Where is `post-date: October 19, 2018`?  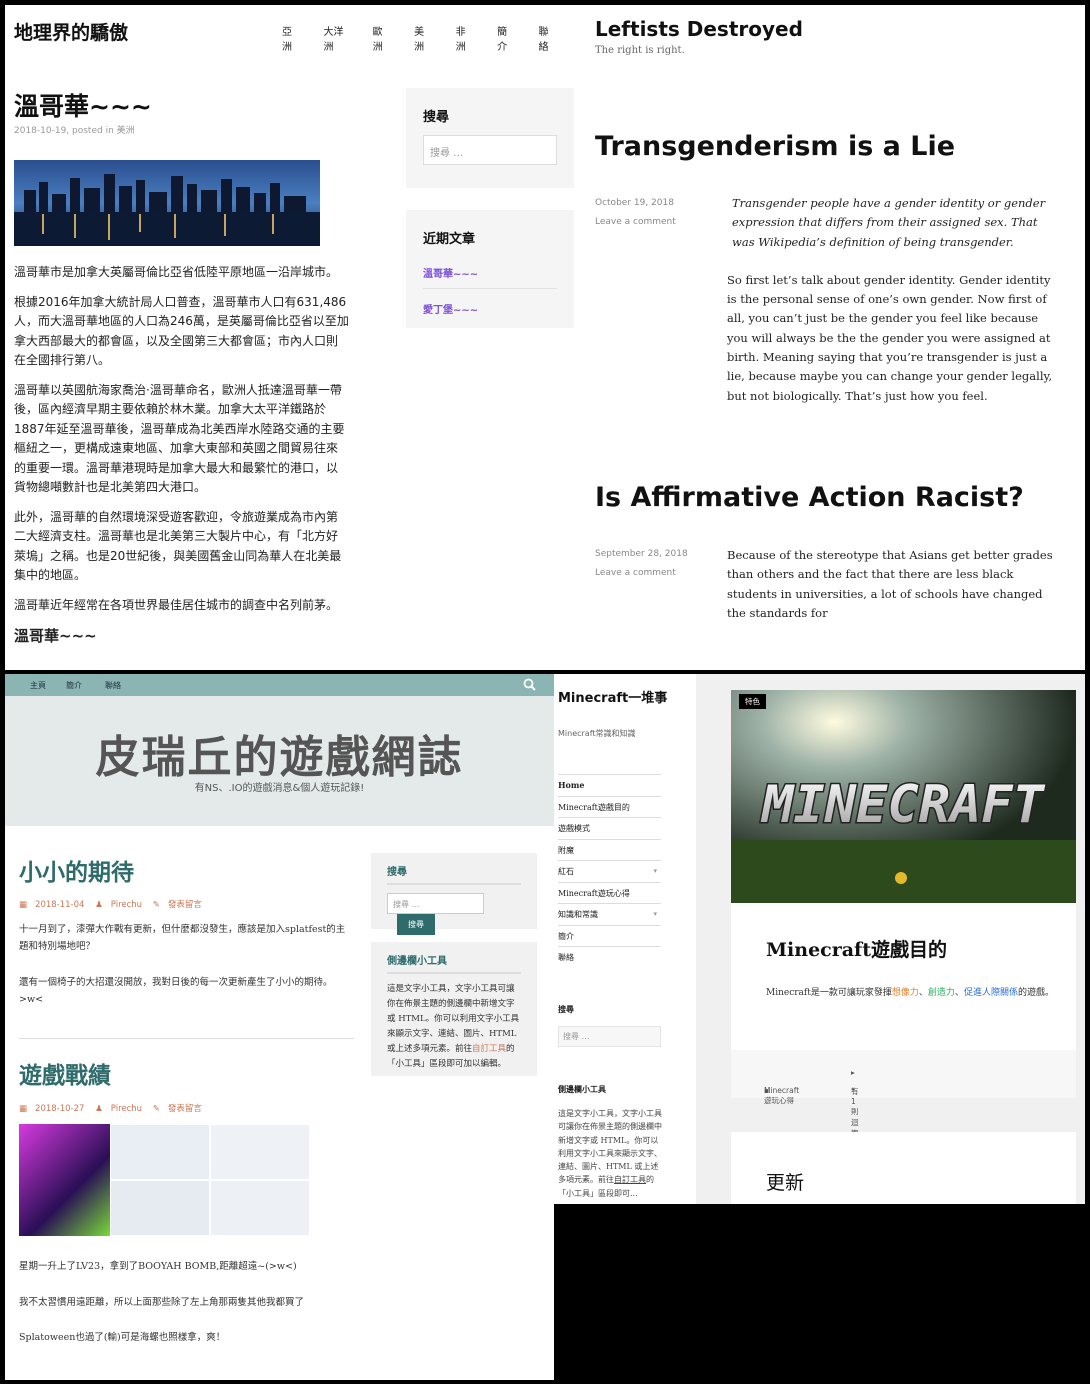
post-date: October 19, 2018 is located at coordinates (634, 203).